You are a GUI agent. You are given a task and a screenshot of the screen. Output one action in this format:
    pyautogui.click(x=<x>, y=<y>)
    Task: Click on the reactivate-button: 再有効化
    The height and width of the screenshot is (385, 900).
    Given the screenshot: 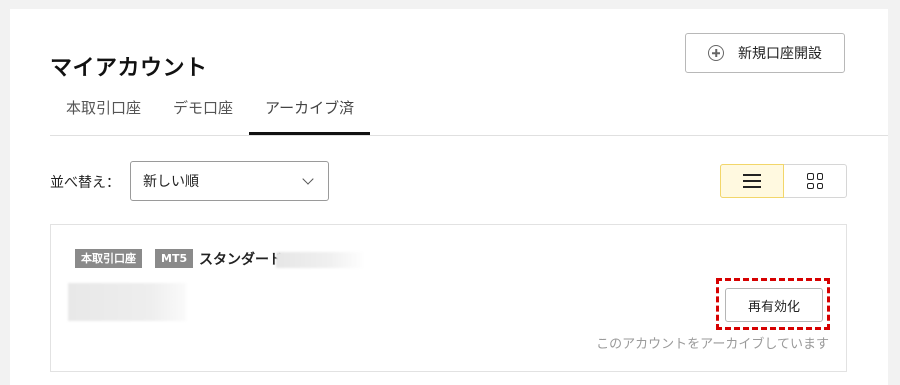 What is the action you would take?
    pyautogui.click(x=774, y=305)
    